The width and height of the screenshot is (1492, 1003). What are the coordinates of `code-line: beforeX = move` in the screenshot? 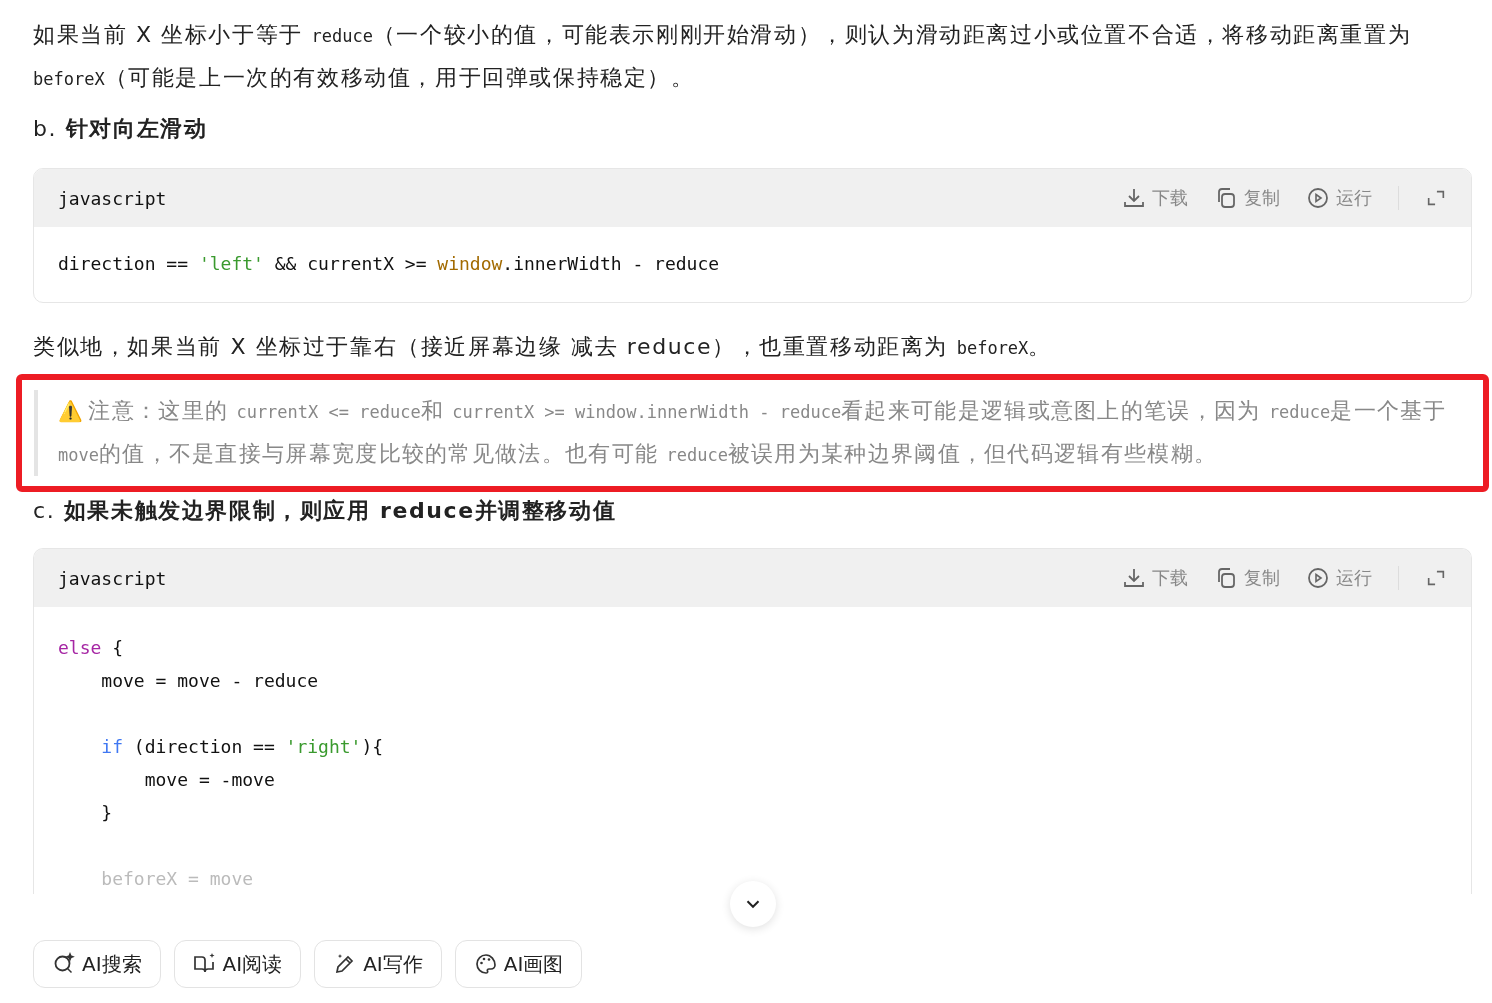 It's located at (177, 879).